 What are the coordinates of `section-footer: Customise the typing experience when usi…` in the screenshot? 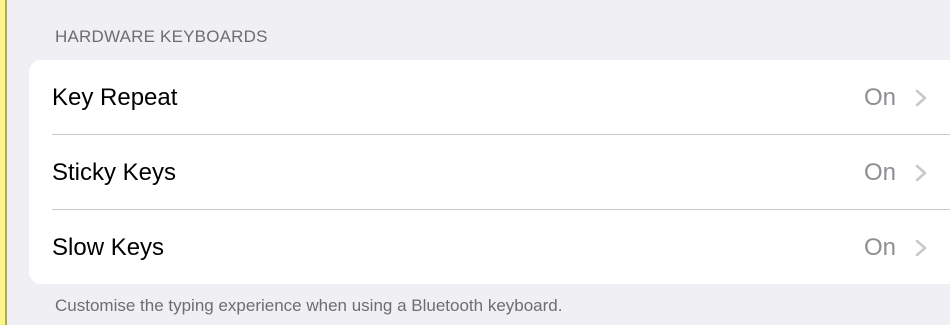 It's located at (309, 305).